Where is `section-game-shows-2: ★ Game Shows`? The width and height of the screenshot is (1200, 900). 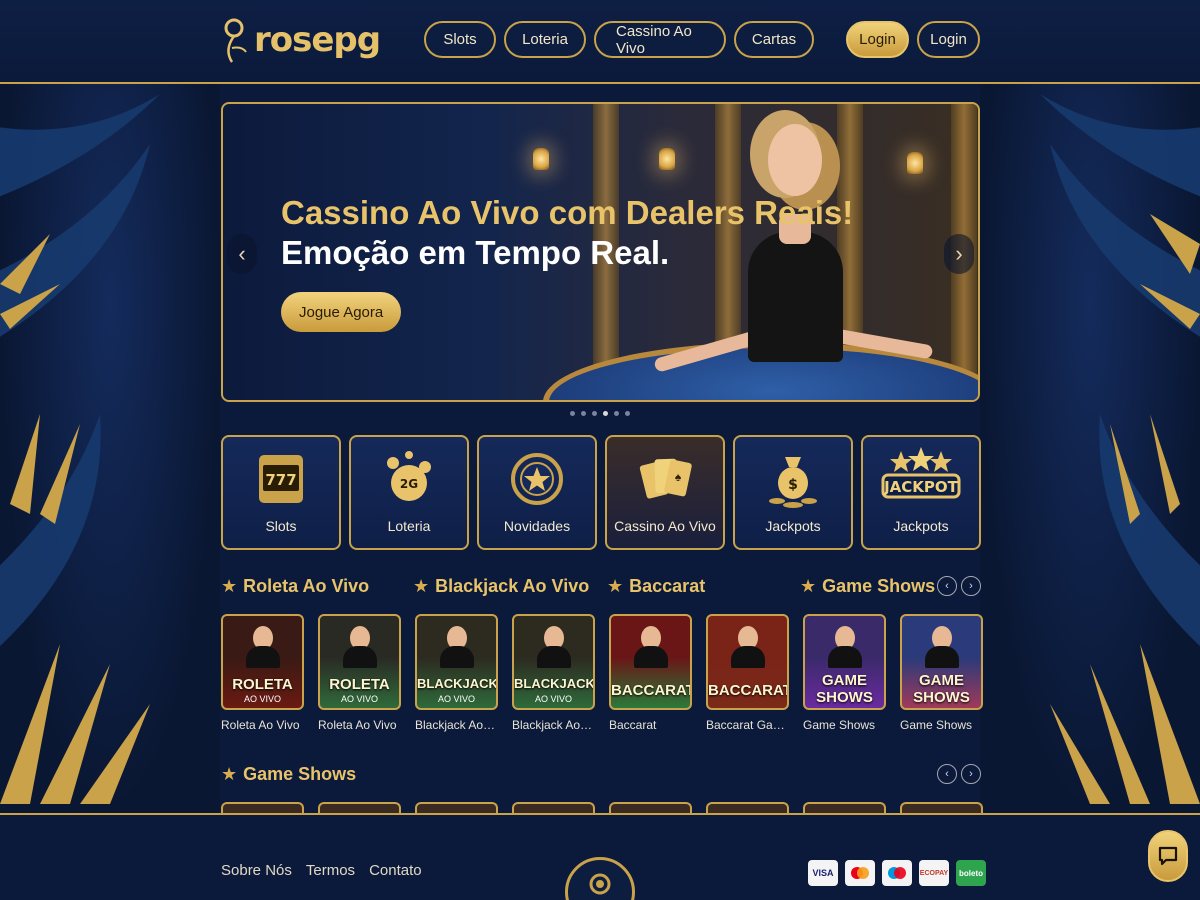 section-game-shows-2: ★ Game Shows is located at coordinates (288, 774).